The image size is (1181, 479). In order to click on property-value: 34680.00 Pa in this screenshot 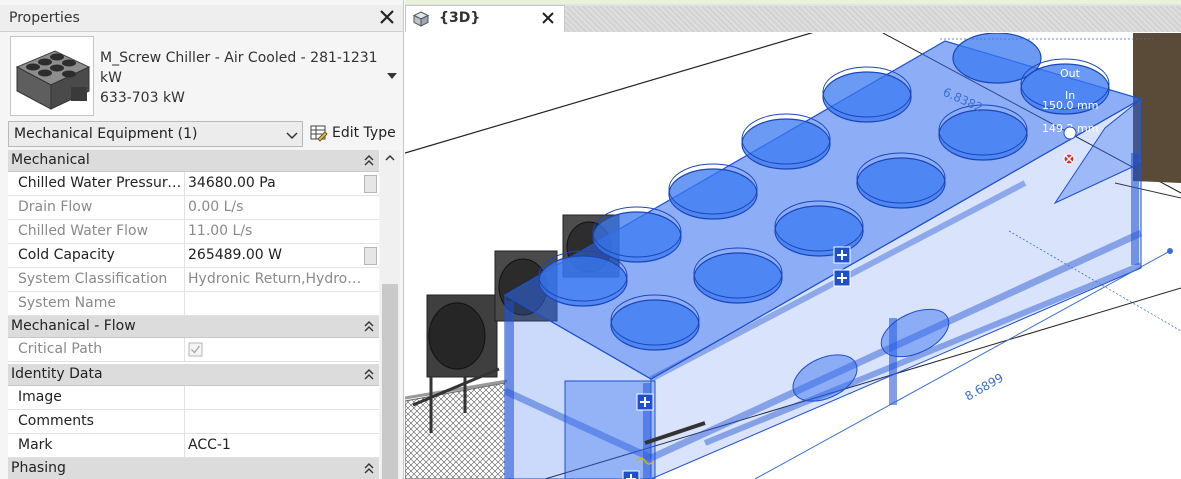, I will do `click(276, 183)`.